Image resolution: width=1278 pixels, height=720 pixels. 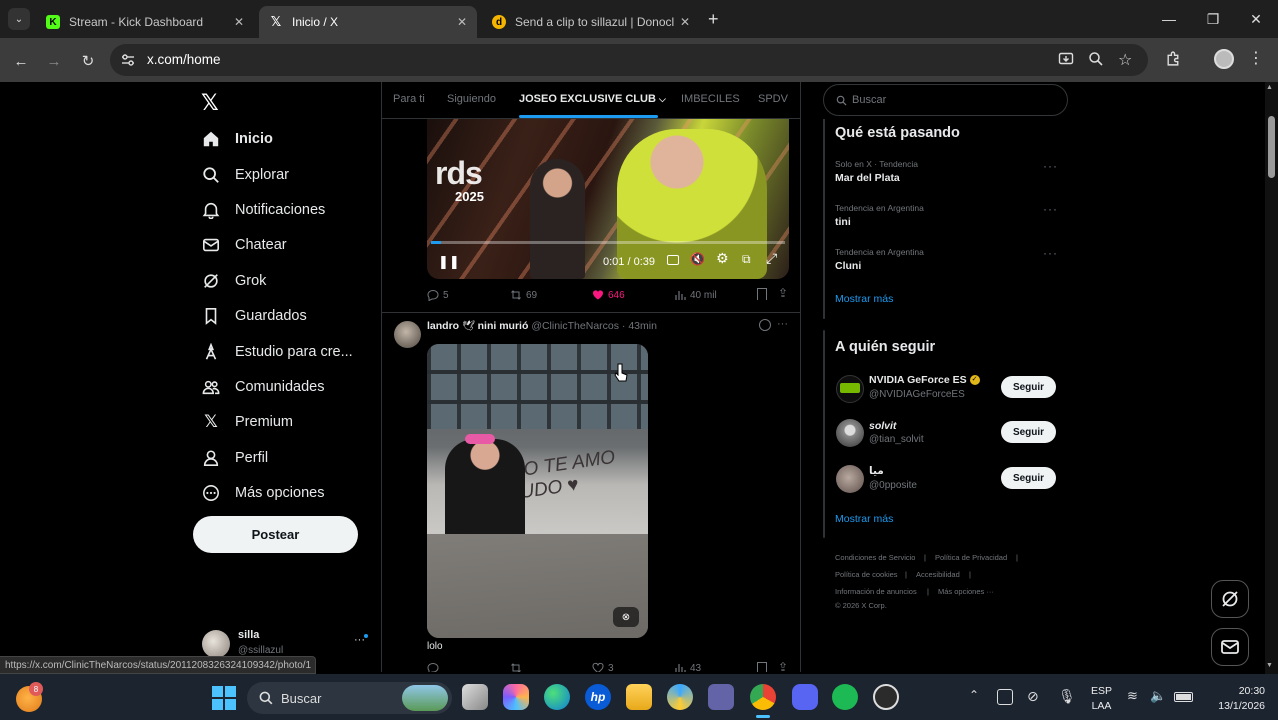 I want to click on tweet-photo: LOLO TE AMO PITUDO ♥ ⊗, so click(x=537, y=491).